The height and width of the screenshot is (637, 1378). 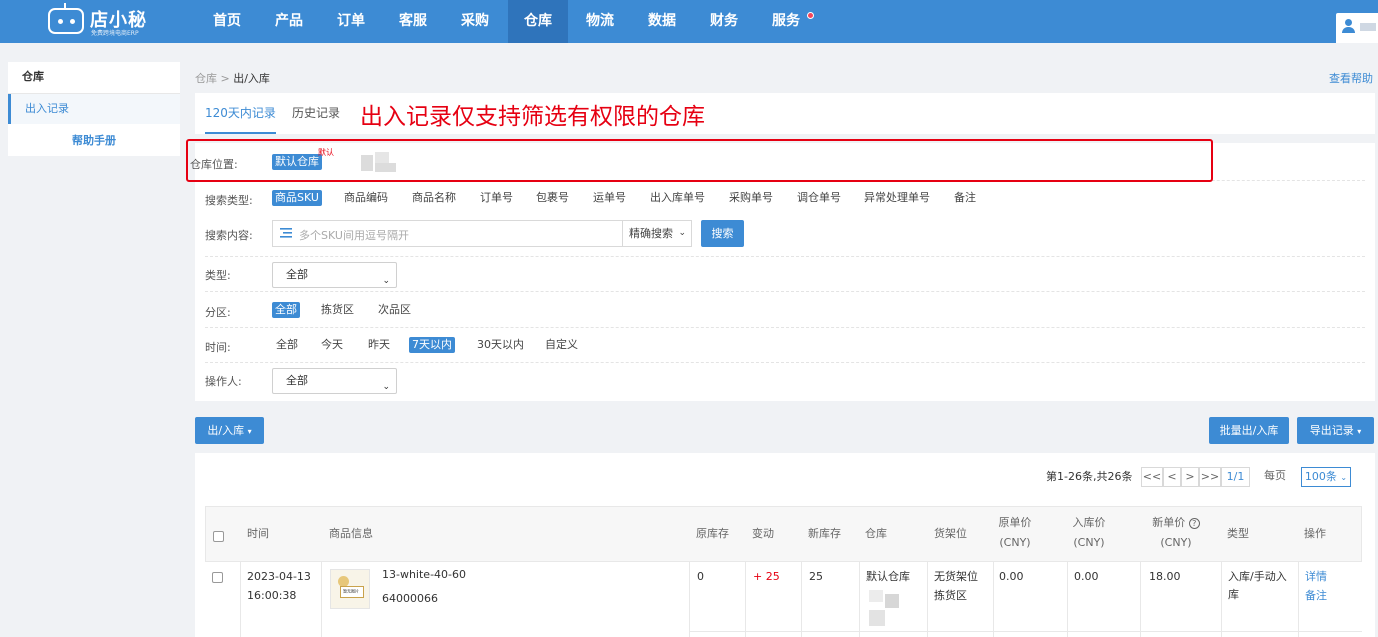 I want to click on inout-dropdown-button: 出/入库 ▾, so click(x=229, y=430).